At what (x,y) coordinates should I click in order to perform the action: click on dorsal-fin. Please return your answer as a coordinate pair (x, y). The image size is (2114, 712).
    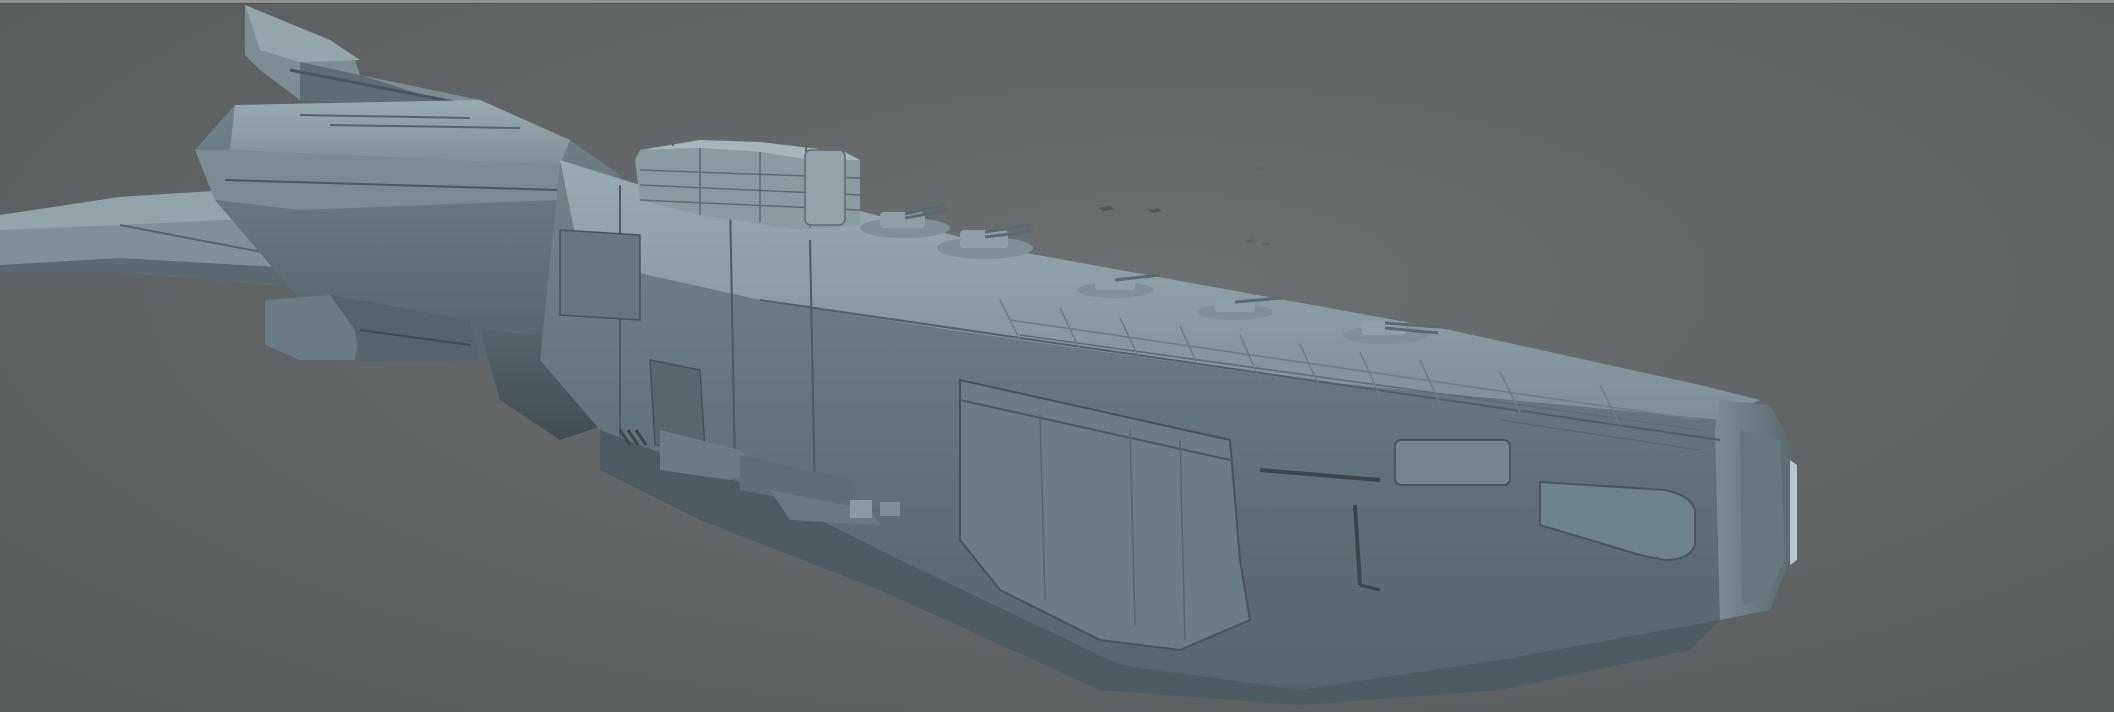
    Looking at the image, I should click on (362, 57).